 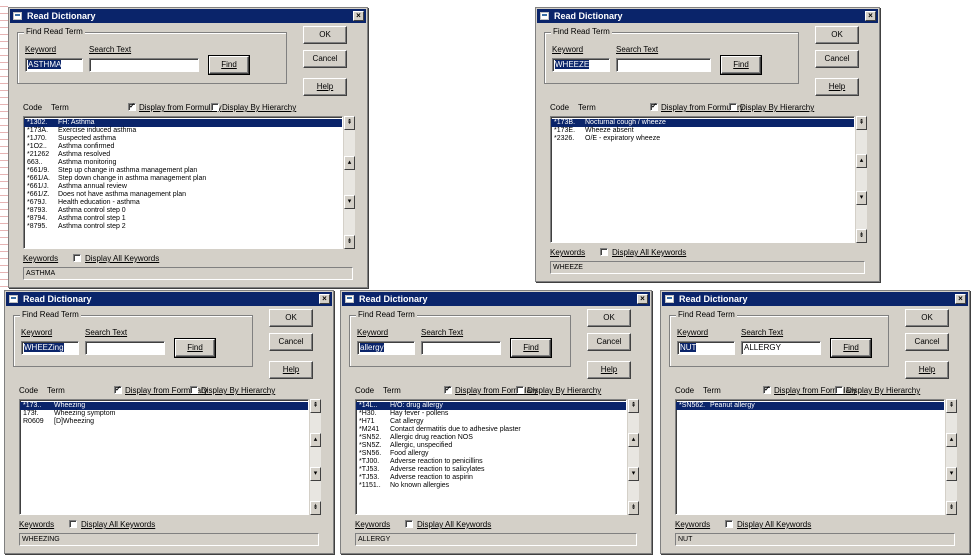 What do you see at coordinates (164, 406) in the screenshot?
I see `list-item: *173.. Wheezing` at bounding box center [164, 406].